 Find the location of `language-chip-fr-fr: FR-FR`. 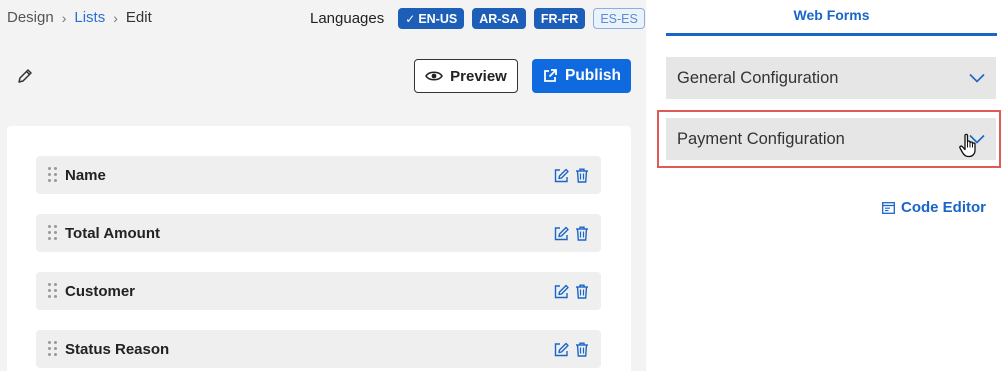

language-chip-fr-fr: FR-FR is located at coordinates (559, 18).